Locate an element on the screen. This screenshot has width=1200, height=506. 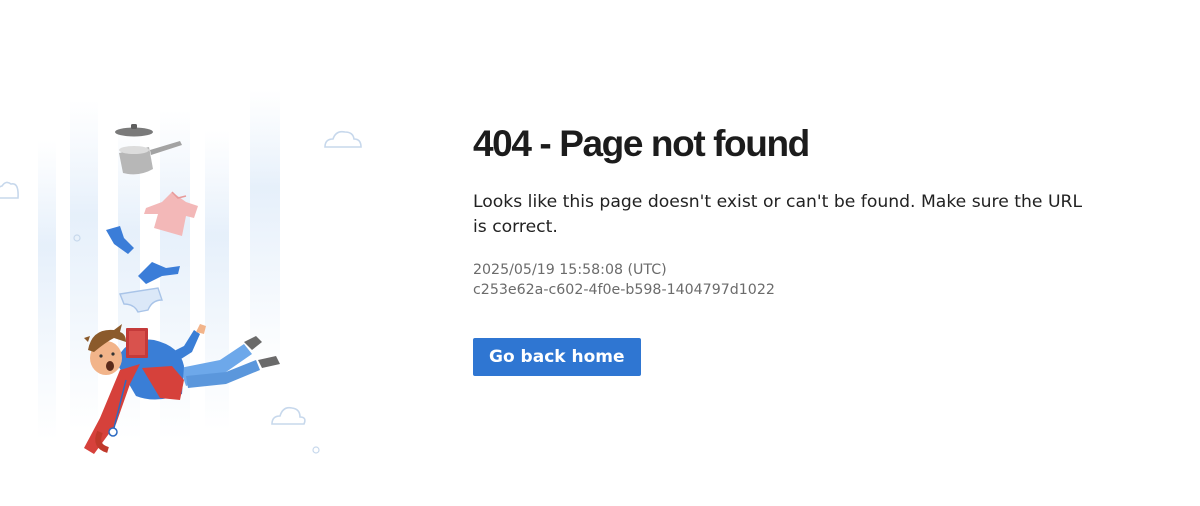
page-title: 404 - Page not found is located at coordinates (641, 143).